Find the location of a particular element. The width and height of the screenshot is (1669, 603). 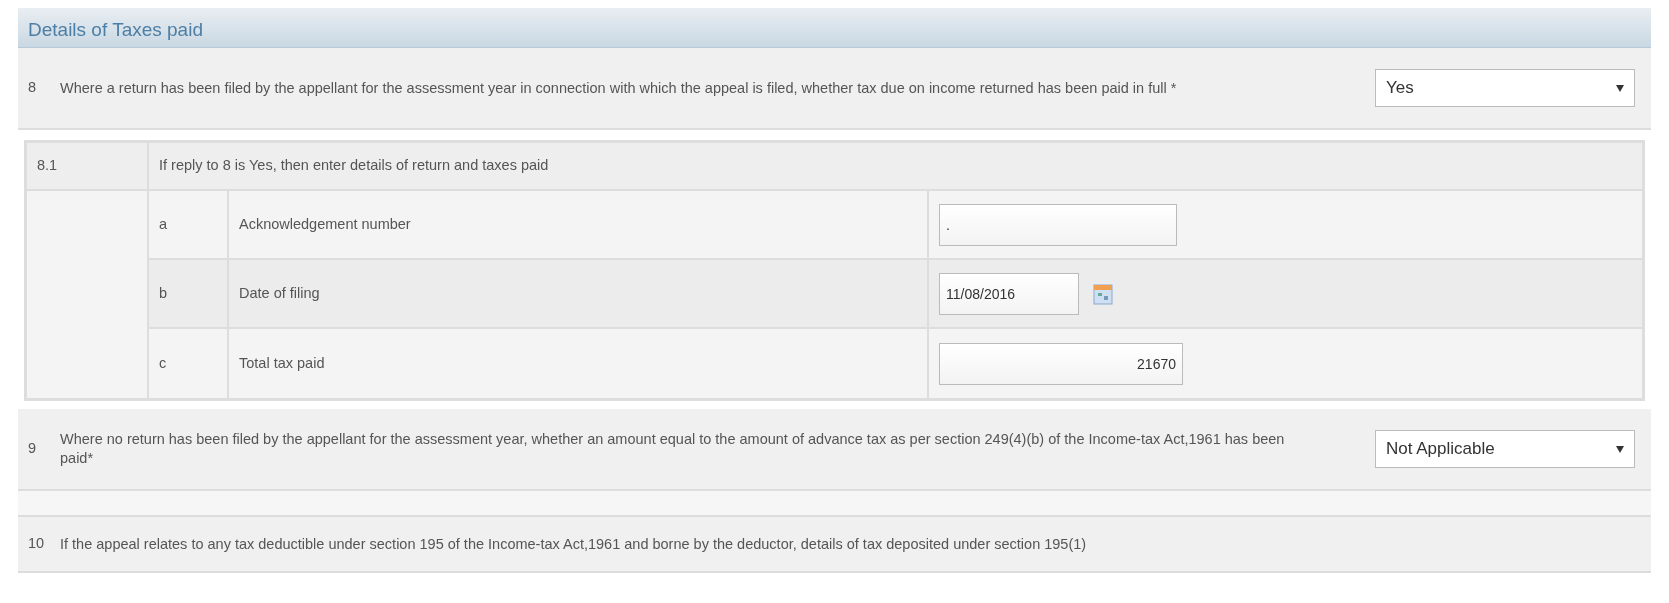

input-field: 11/08/2016 is located at coordinates (1009, 293).